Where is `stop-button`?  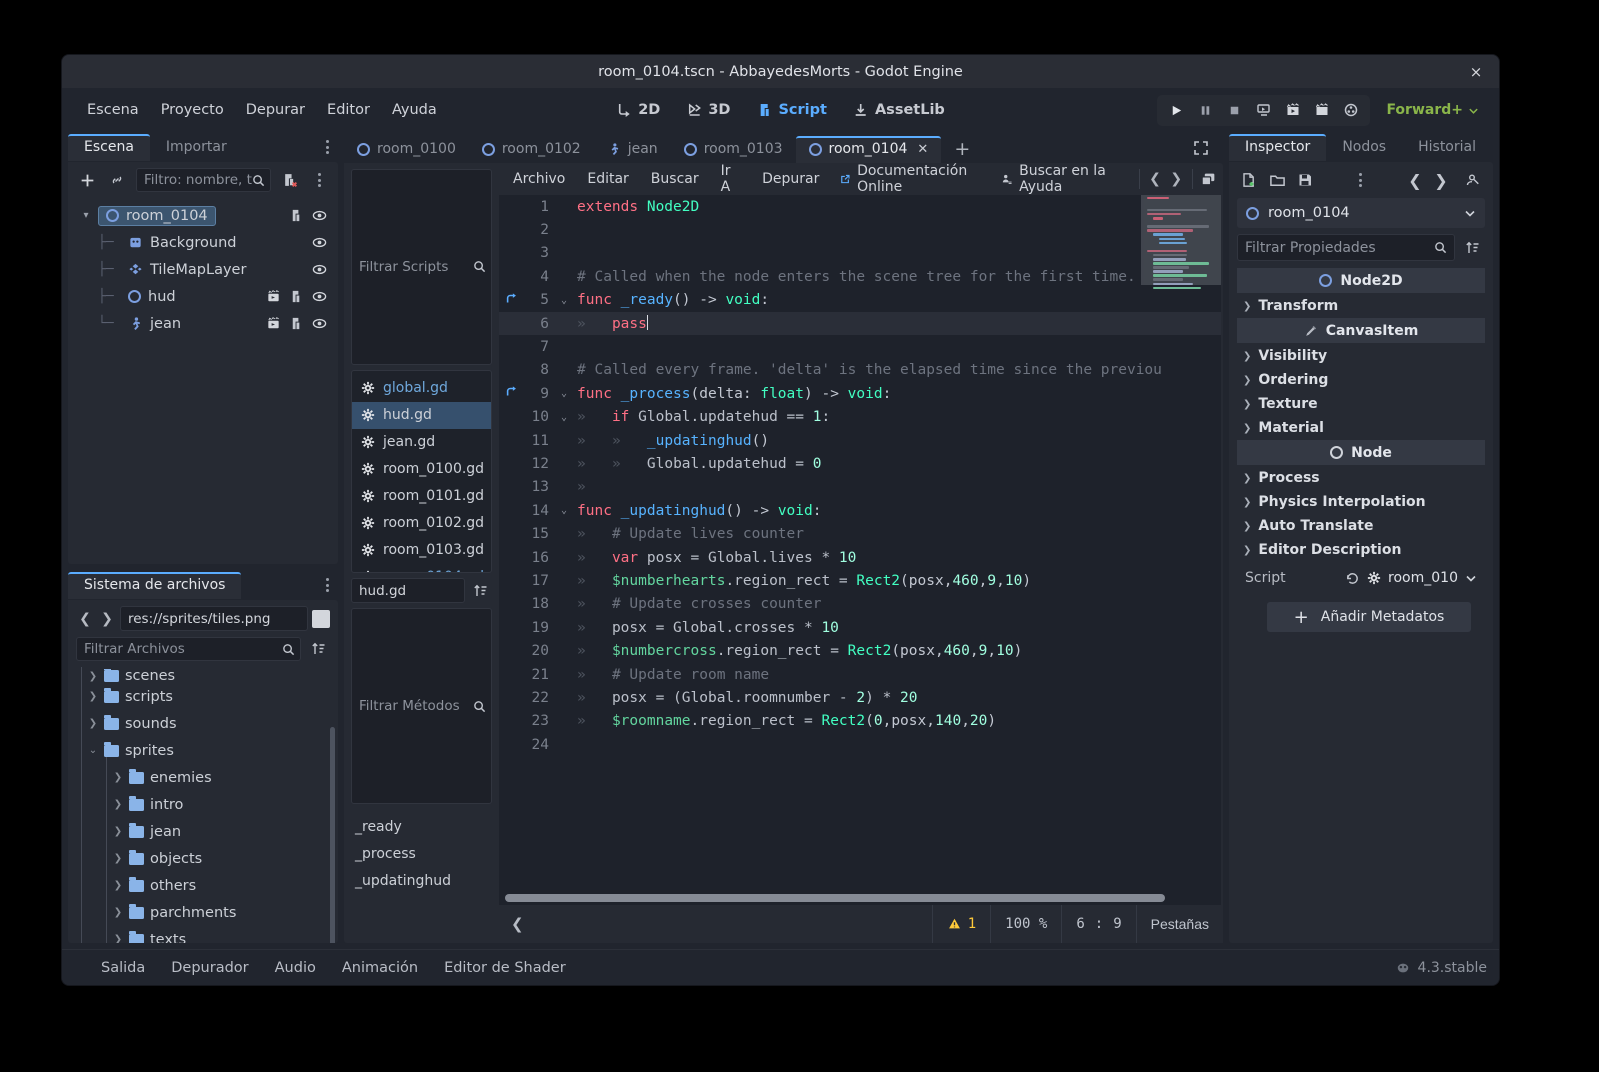
stop-button is located at coordinates (1234, 110).